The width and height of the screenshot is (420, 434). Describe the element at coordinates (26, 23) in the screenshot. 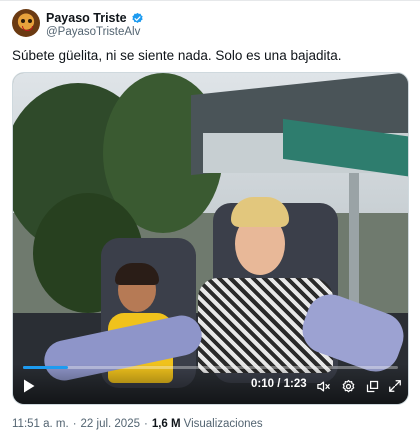

I see `avatar` at that location.